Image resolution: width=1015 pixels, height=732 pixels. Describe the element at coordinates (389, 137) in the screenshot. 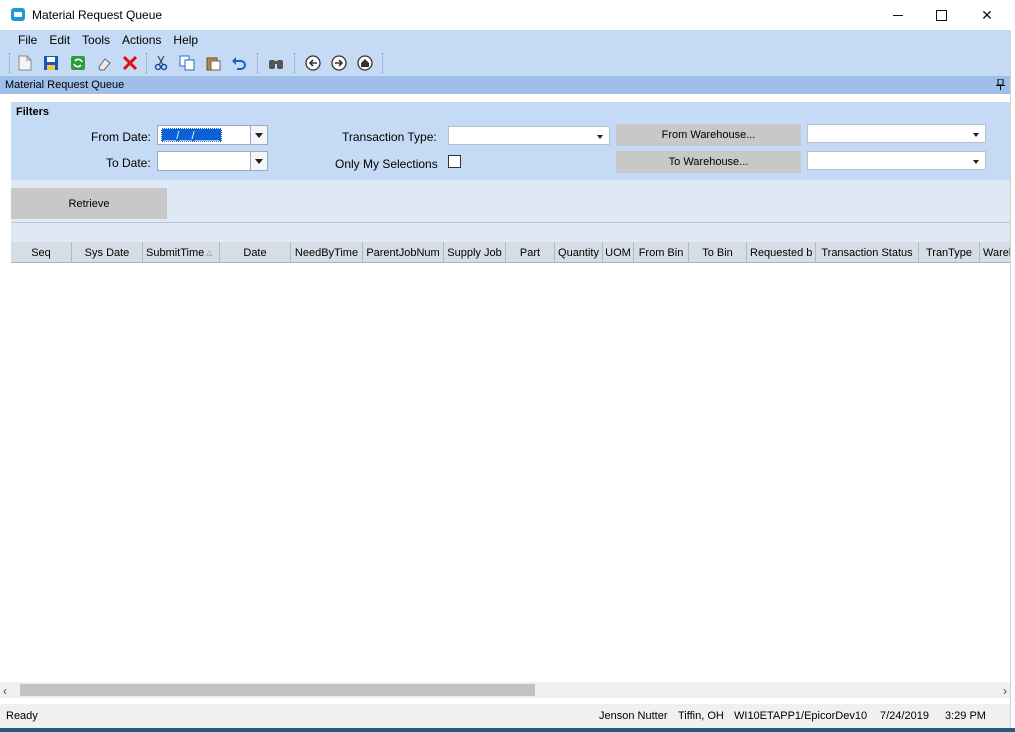

I see `transaction-type-label: Transaction Type:` at that location.